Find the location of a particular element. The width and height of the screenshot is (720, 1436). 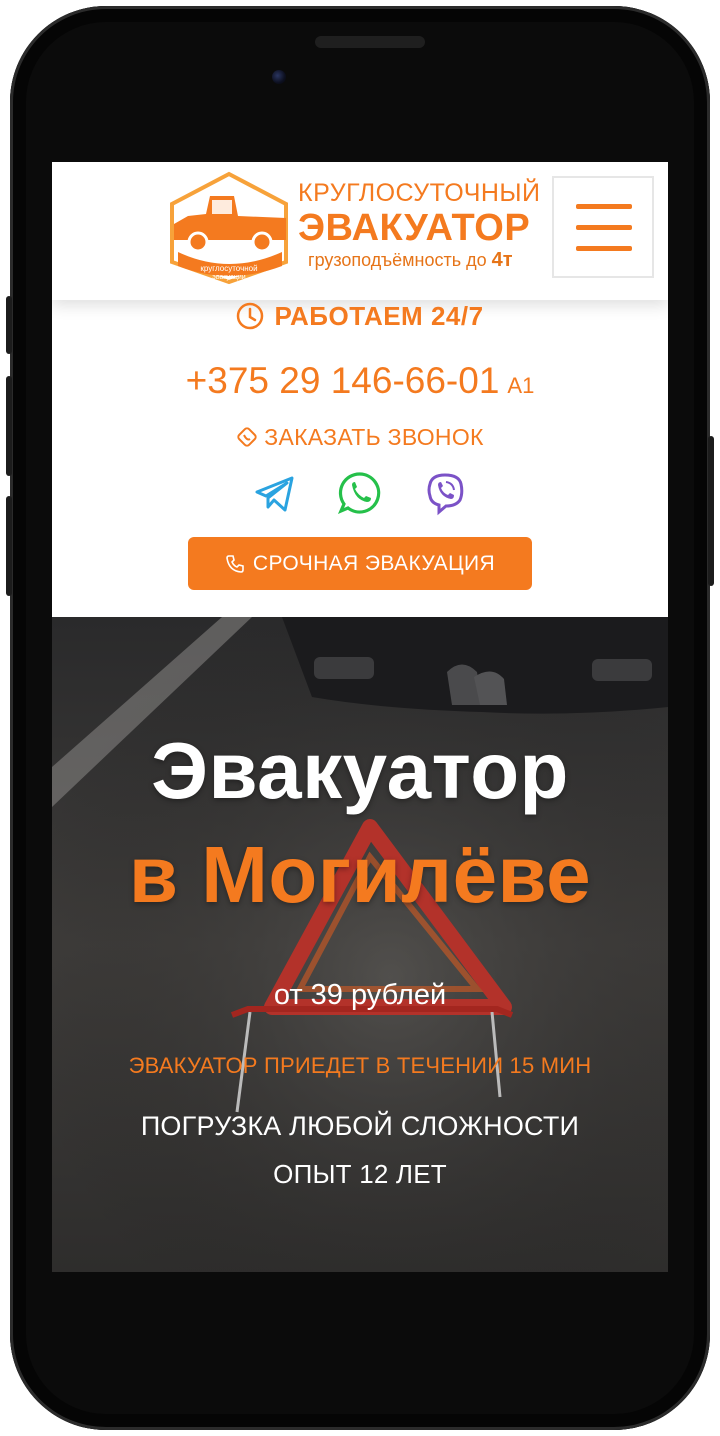

hero-title-line2: в Могилёве is located at coordinates (360, 874).